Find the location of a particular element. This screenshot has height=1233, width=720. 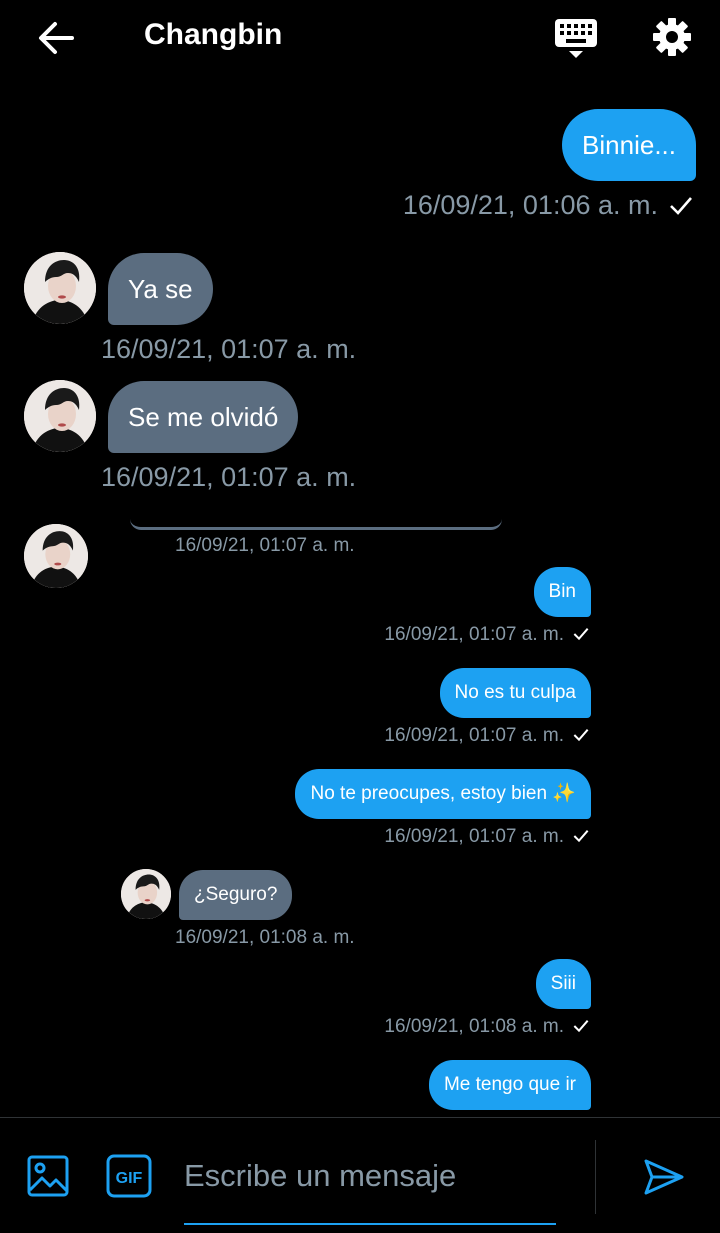

message-input: Escribe un mensaje is located at coordinates (320, 1176).